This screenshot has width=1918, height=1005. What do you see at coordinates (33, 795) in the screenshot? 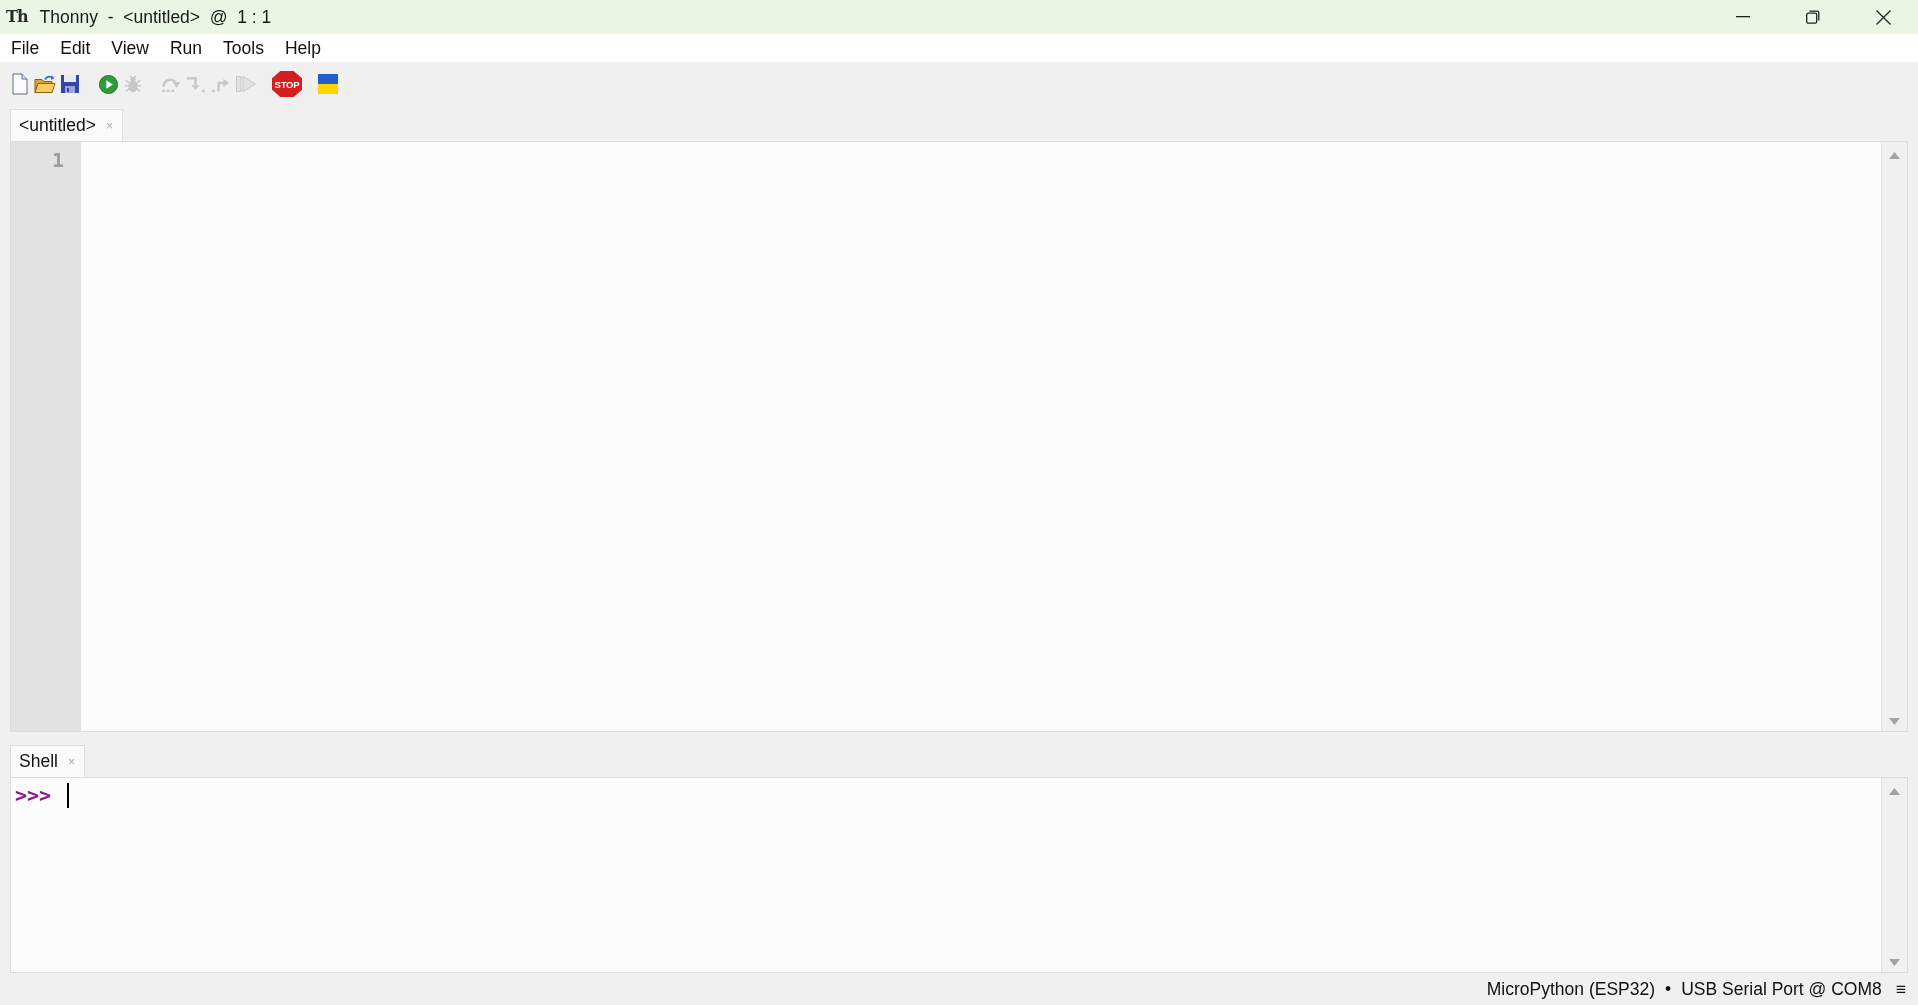
I see `shell-prompt: >>>` at bounding box center [33, 795].